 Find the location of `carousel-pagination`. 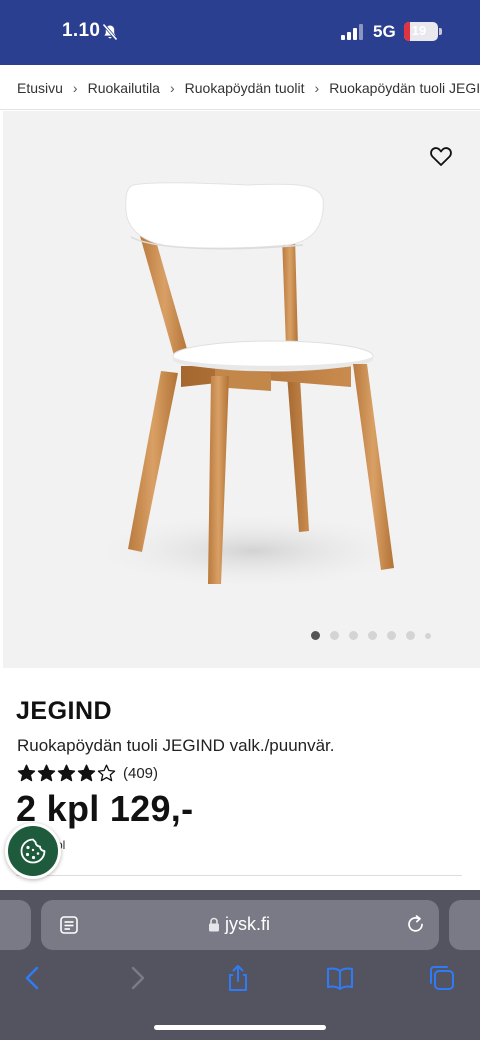

carousel-pagination is located at coordinates (371, 635).